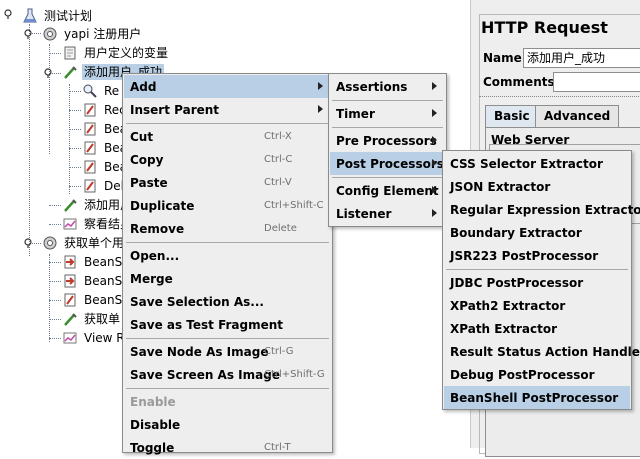 This screenshot has width=640, height=459. Describe the element at coordinates (545, 209) in the screenshot. I see `menu-item-label: Regular Expression Extractor` at that location.